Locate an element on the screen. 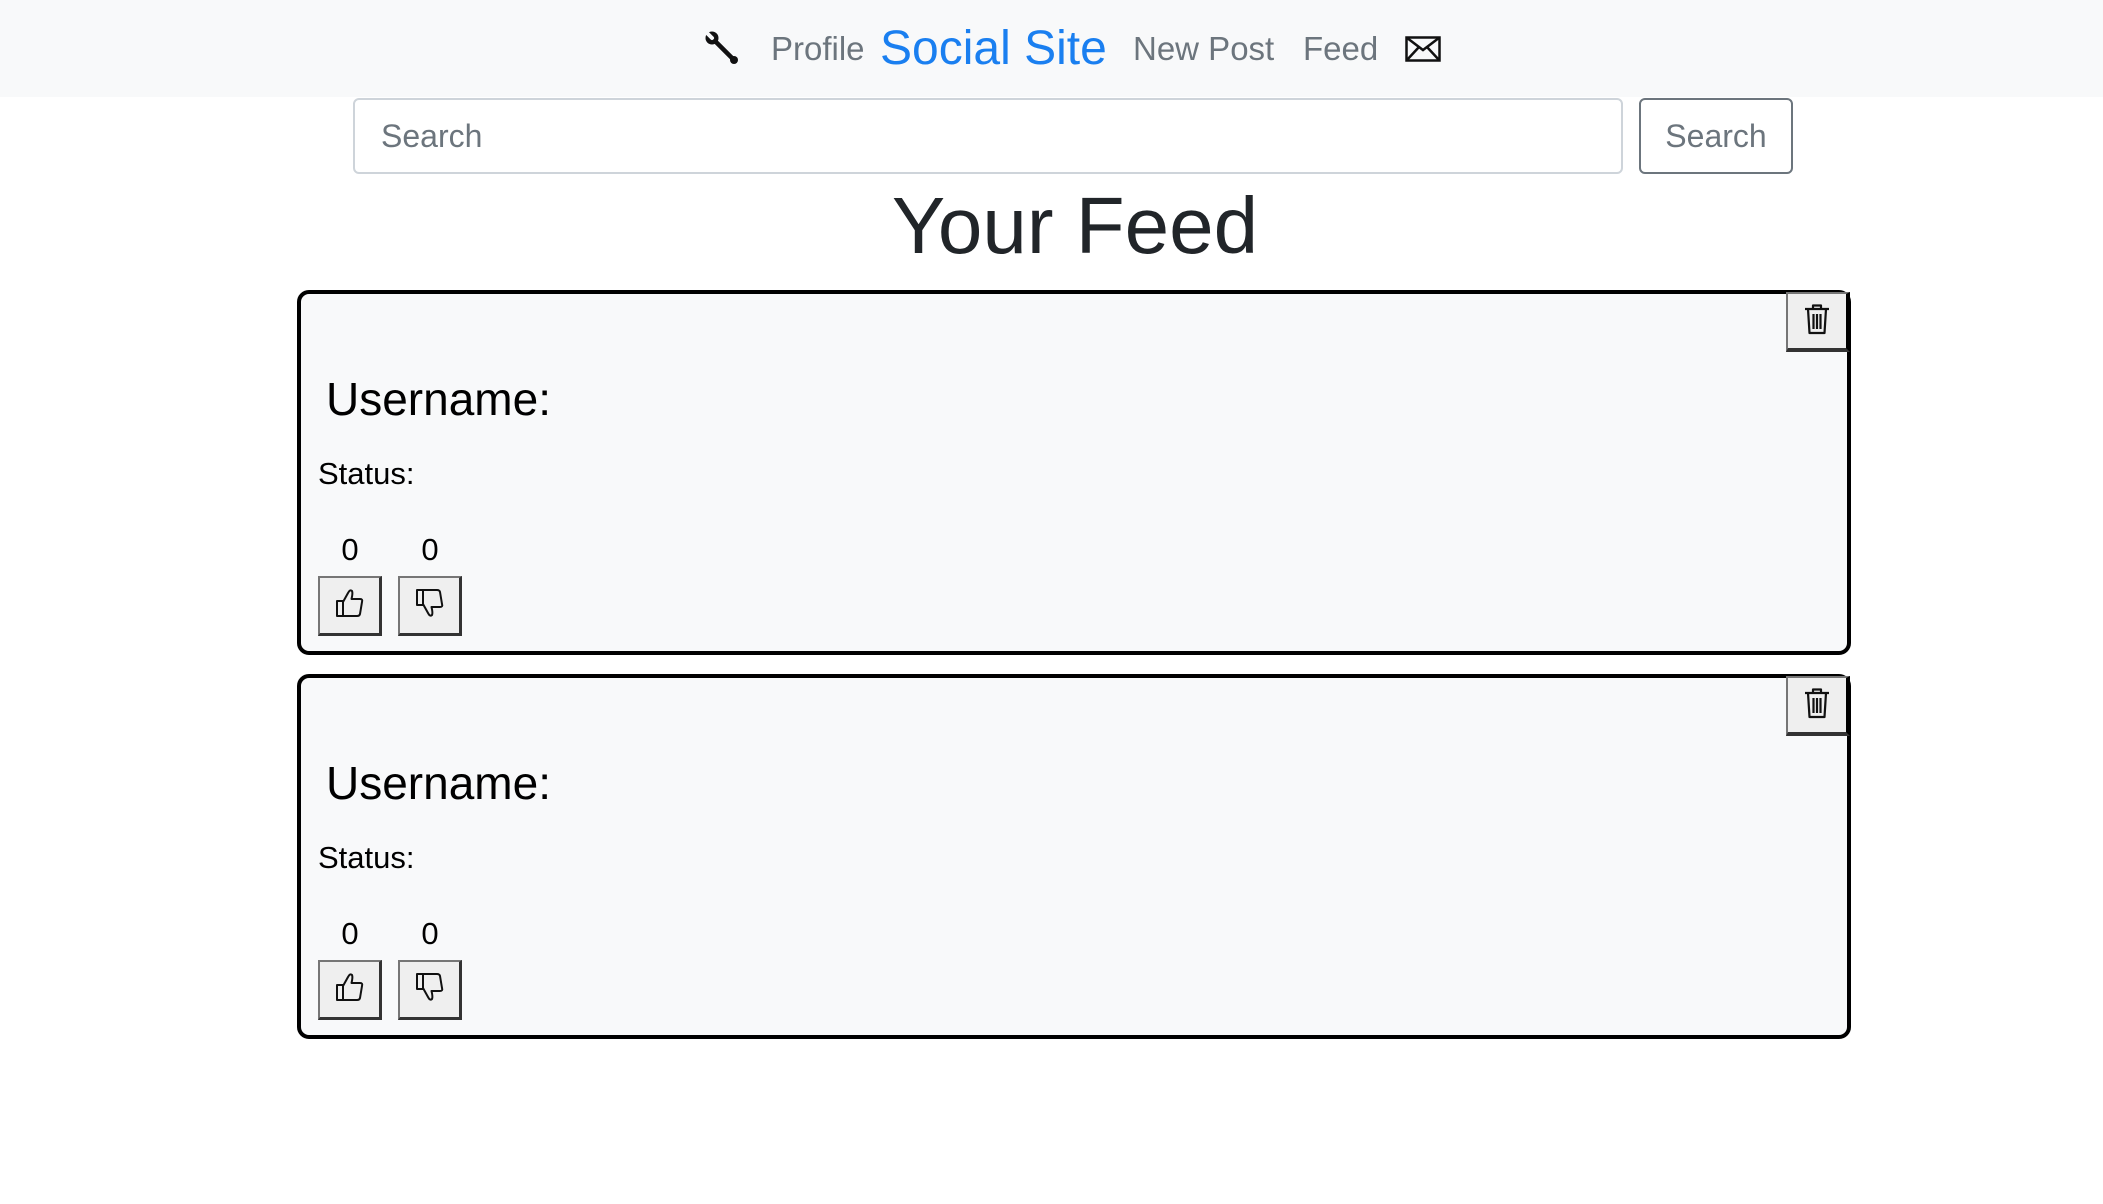  nav-feed-label: Feed is located at coordinates (1341, 48).